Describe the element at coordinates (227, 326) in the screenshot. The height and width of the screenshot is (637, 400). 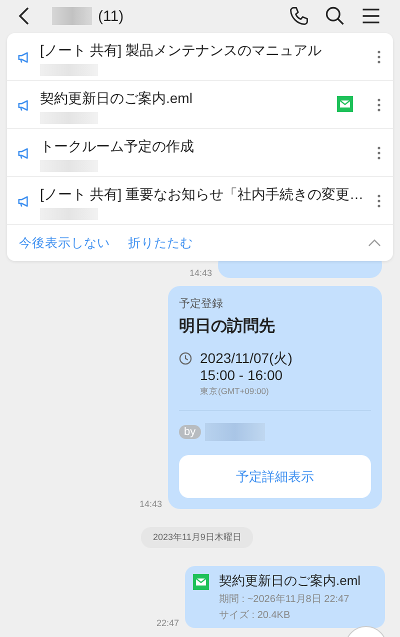
I see `event-title: 明日の訪問先` at that location.